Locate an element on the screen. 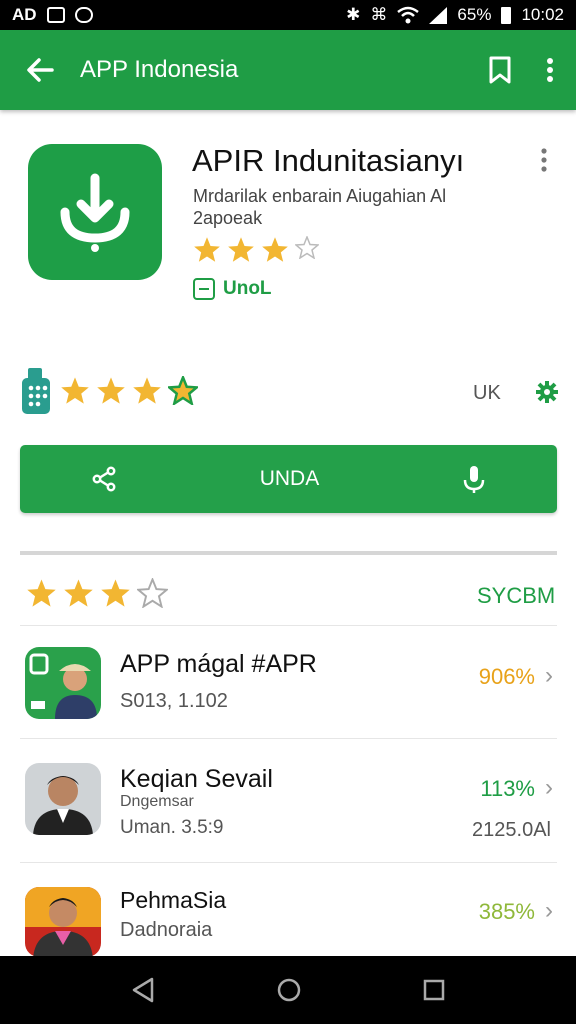 Image resolution: width=576 pixels, height=1024 pixels. gear-icon is located at coordinates (547, 392).